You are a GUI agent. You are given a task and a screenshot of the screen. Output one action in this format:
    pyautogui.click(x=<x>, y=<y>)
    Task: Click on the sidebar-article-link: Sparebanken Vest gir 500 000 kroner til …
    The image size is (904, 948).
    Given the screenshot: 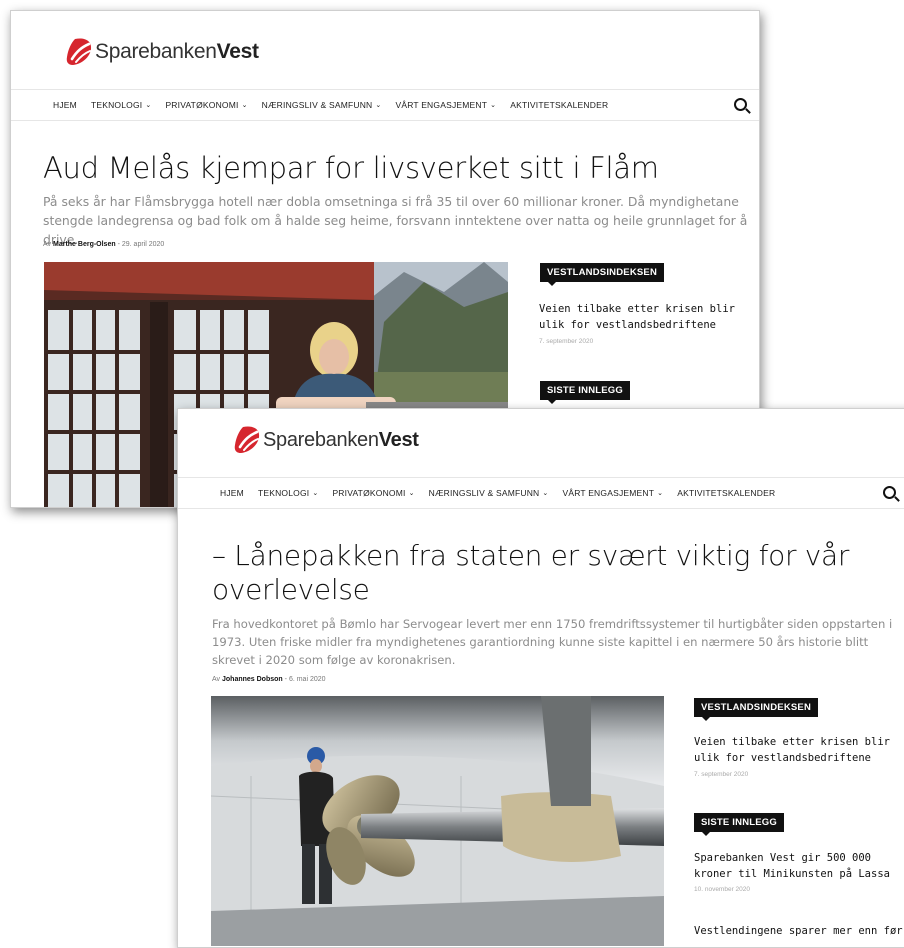 What is the action you would take?
    pyautogui.click(x=799, y=866)
    